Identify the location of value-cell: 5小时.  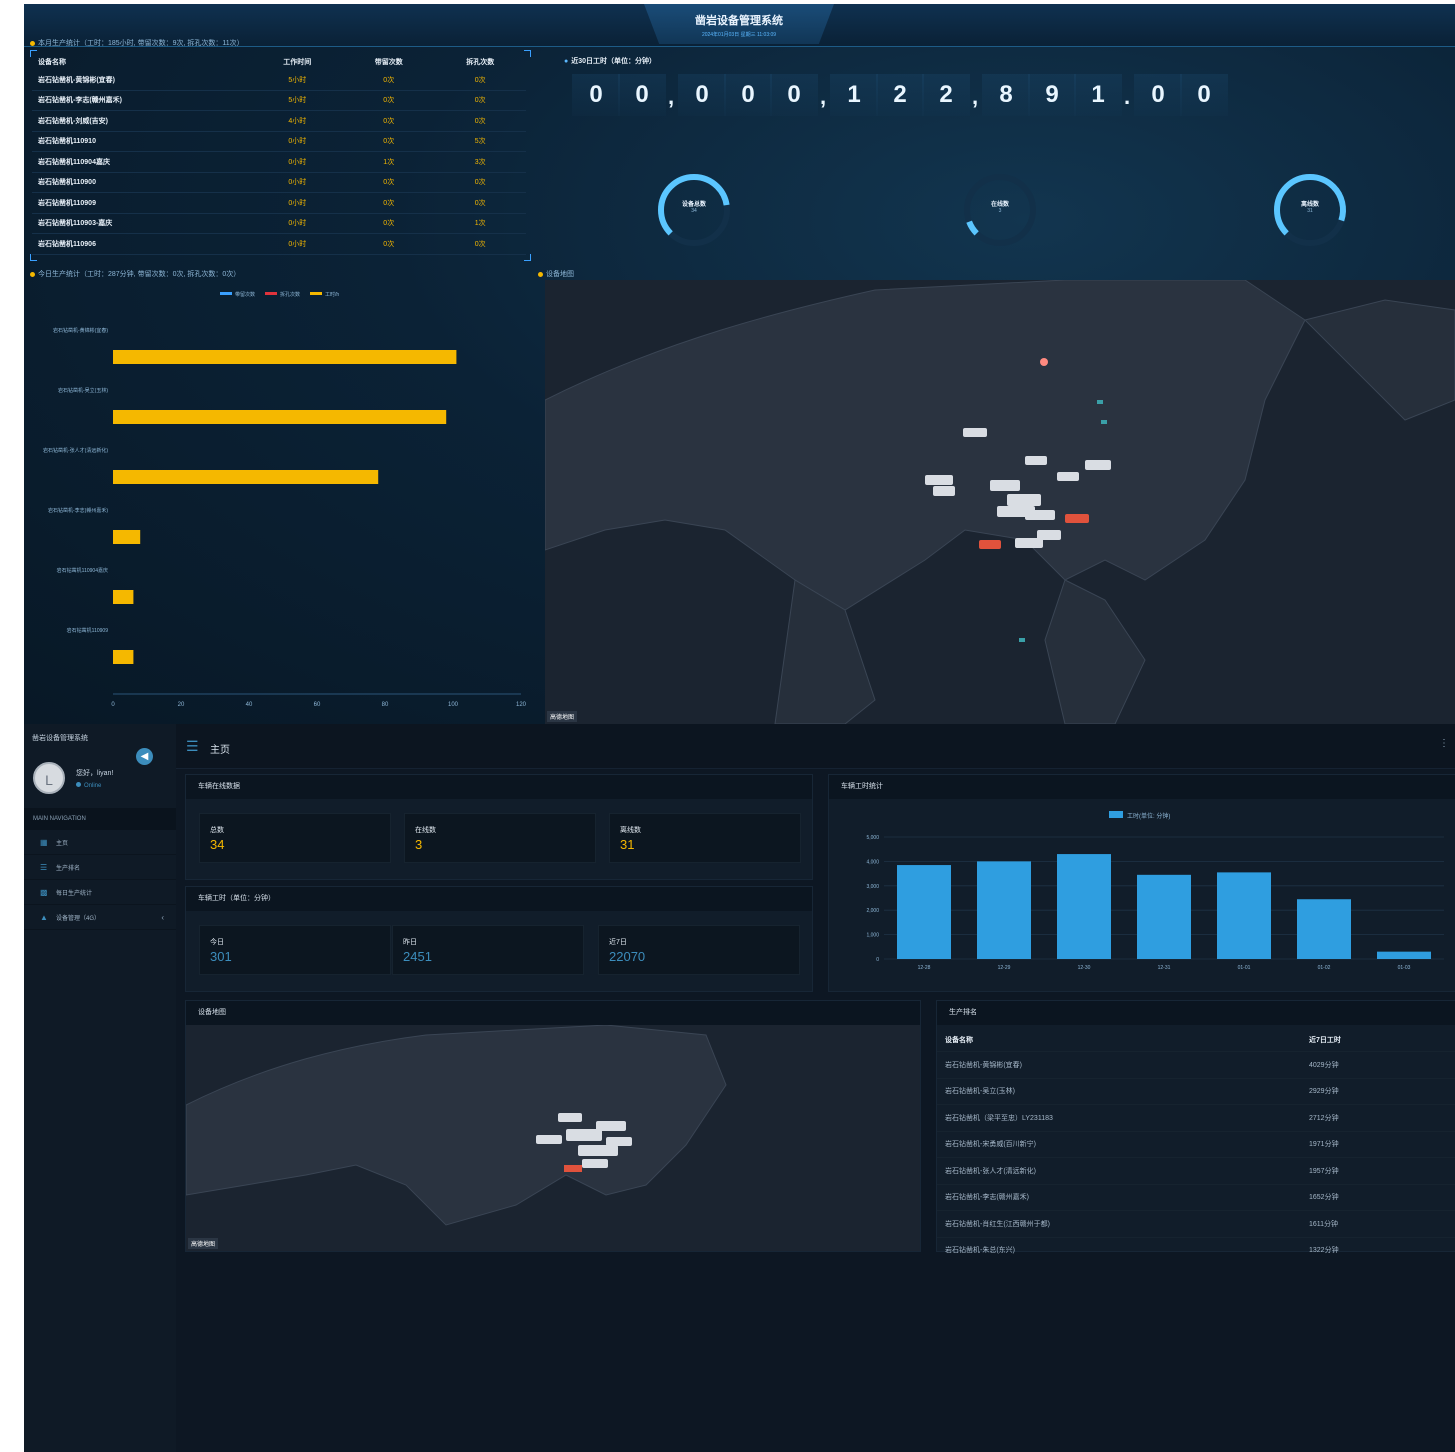
(297, 100).